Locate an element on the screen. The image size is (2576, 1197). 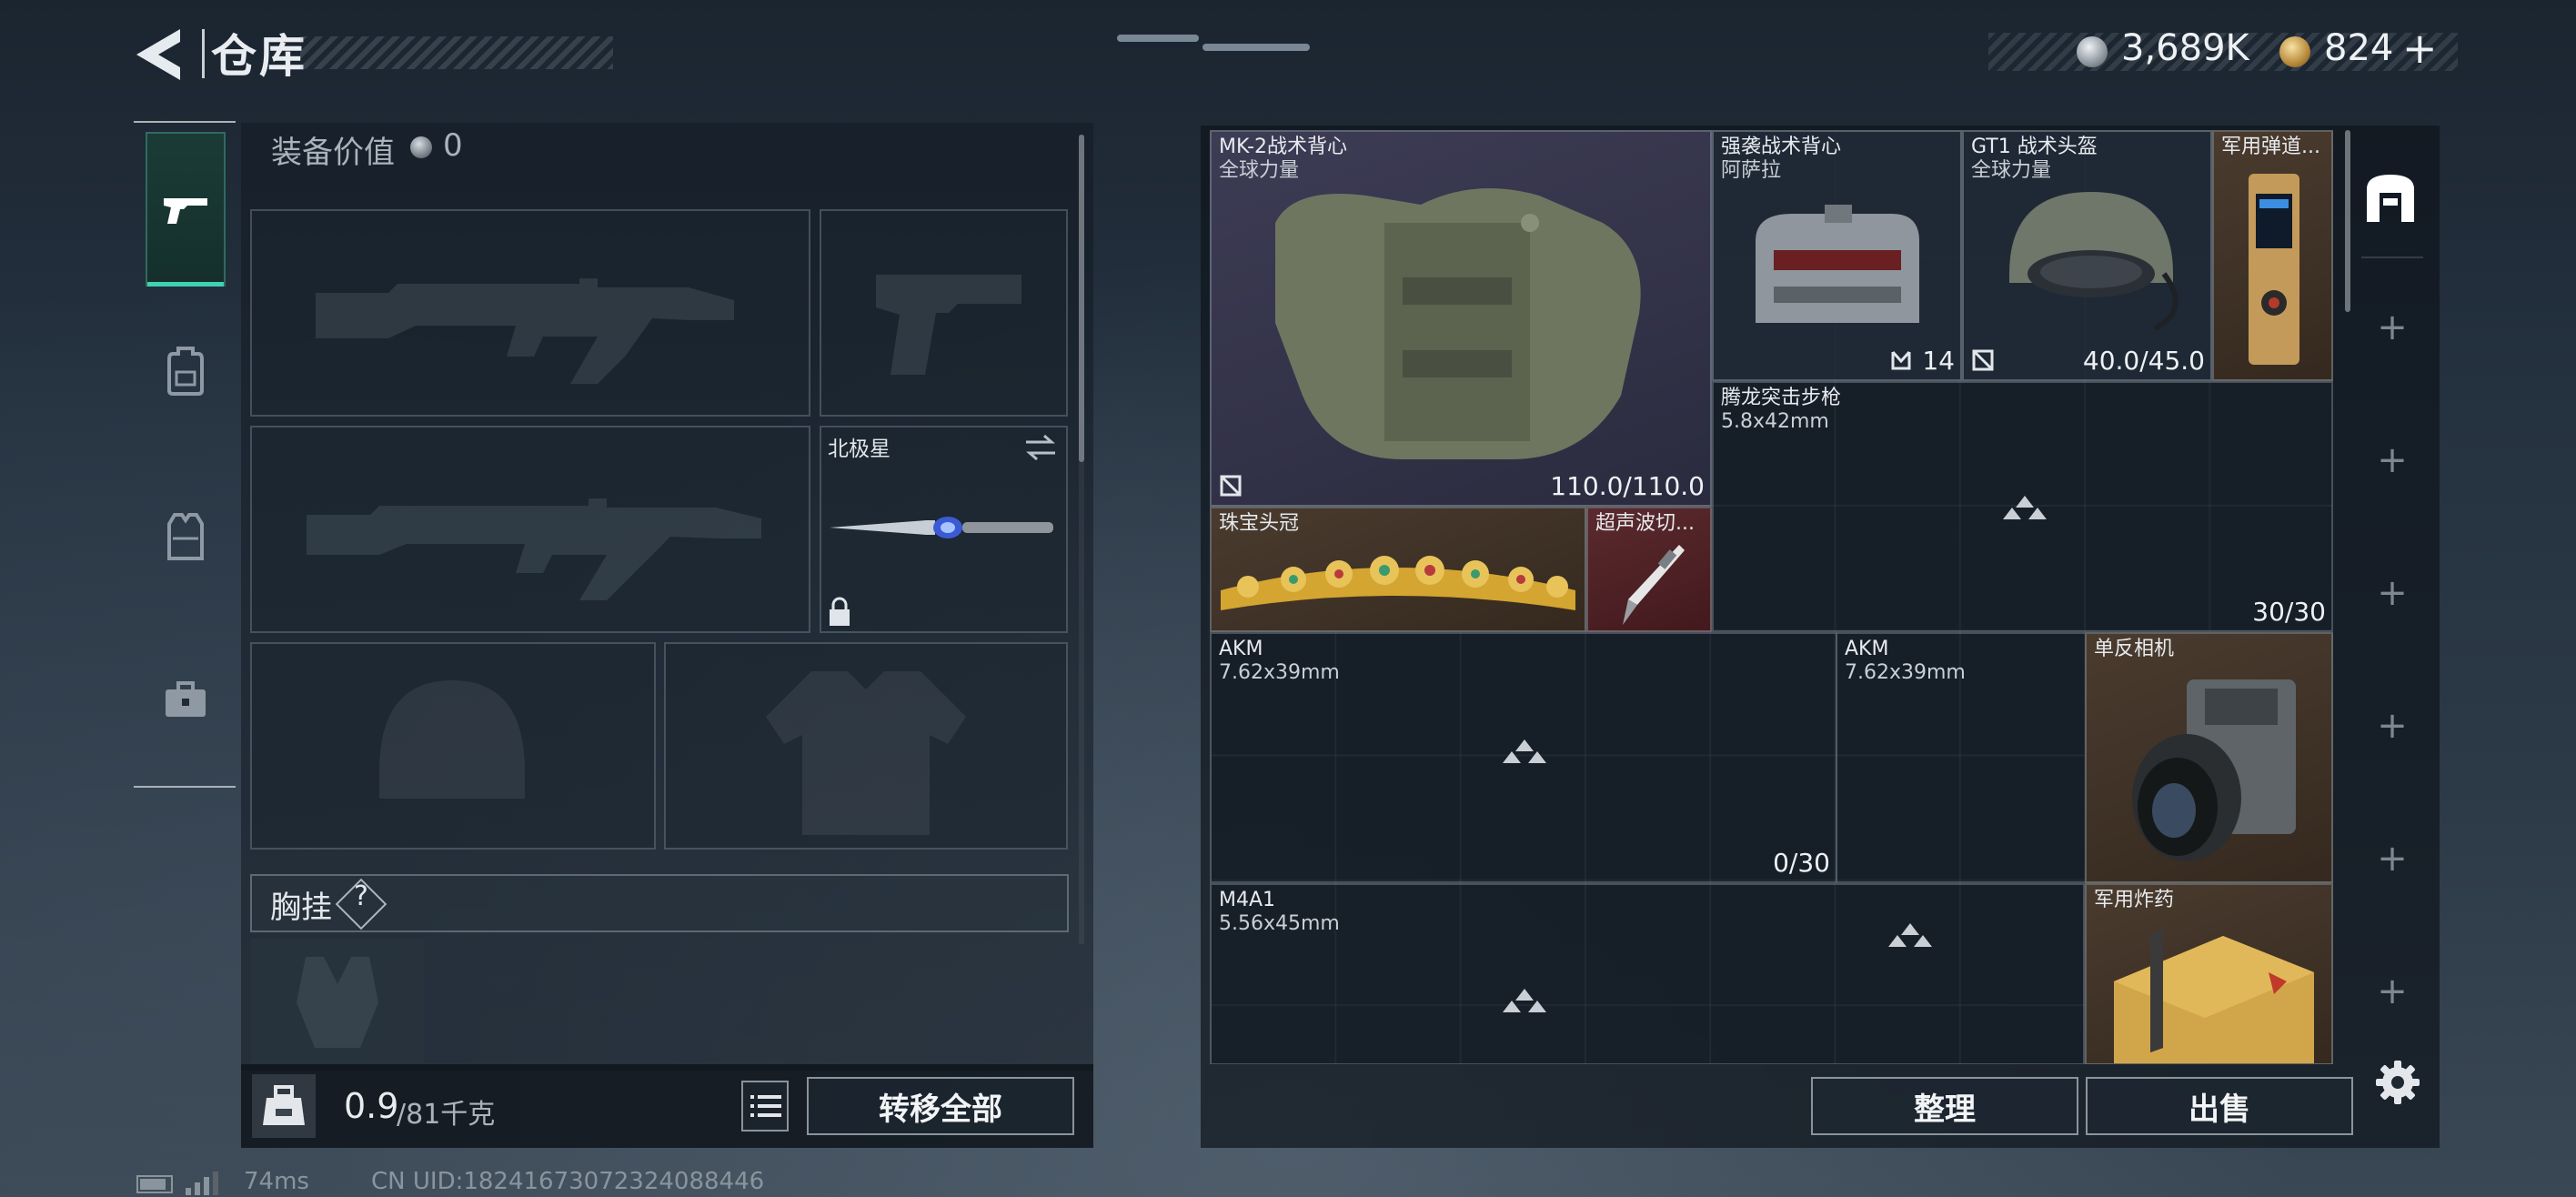
transfer-all-button: 转移全部 is located at coordinates (940, 1106).